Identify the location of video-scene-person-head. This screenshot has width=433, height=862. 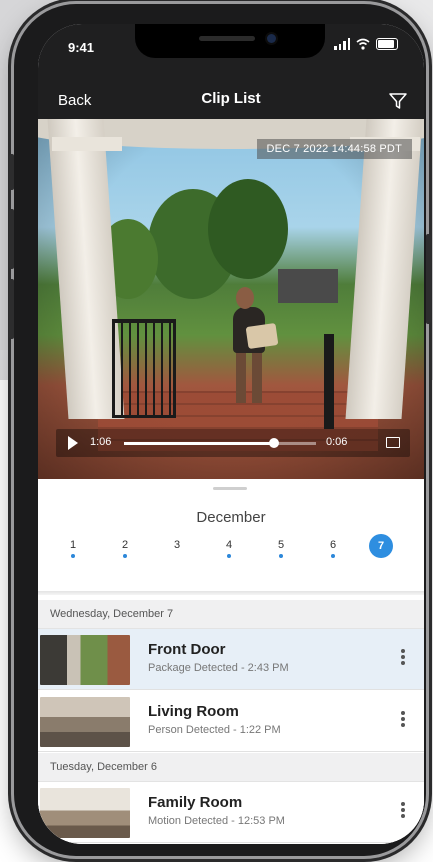
(245, 298).